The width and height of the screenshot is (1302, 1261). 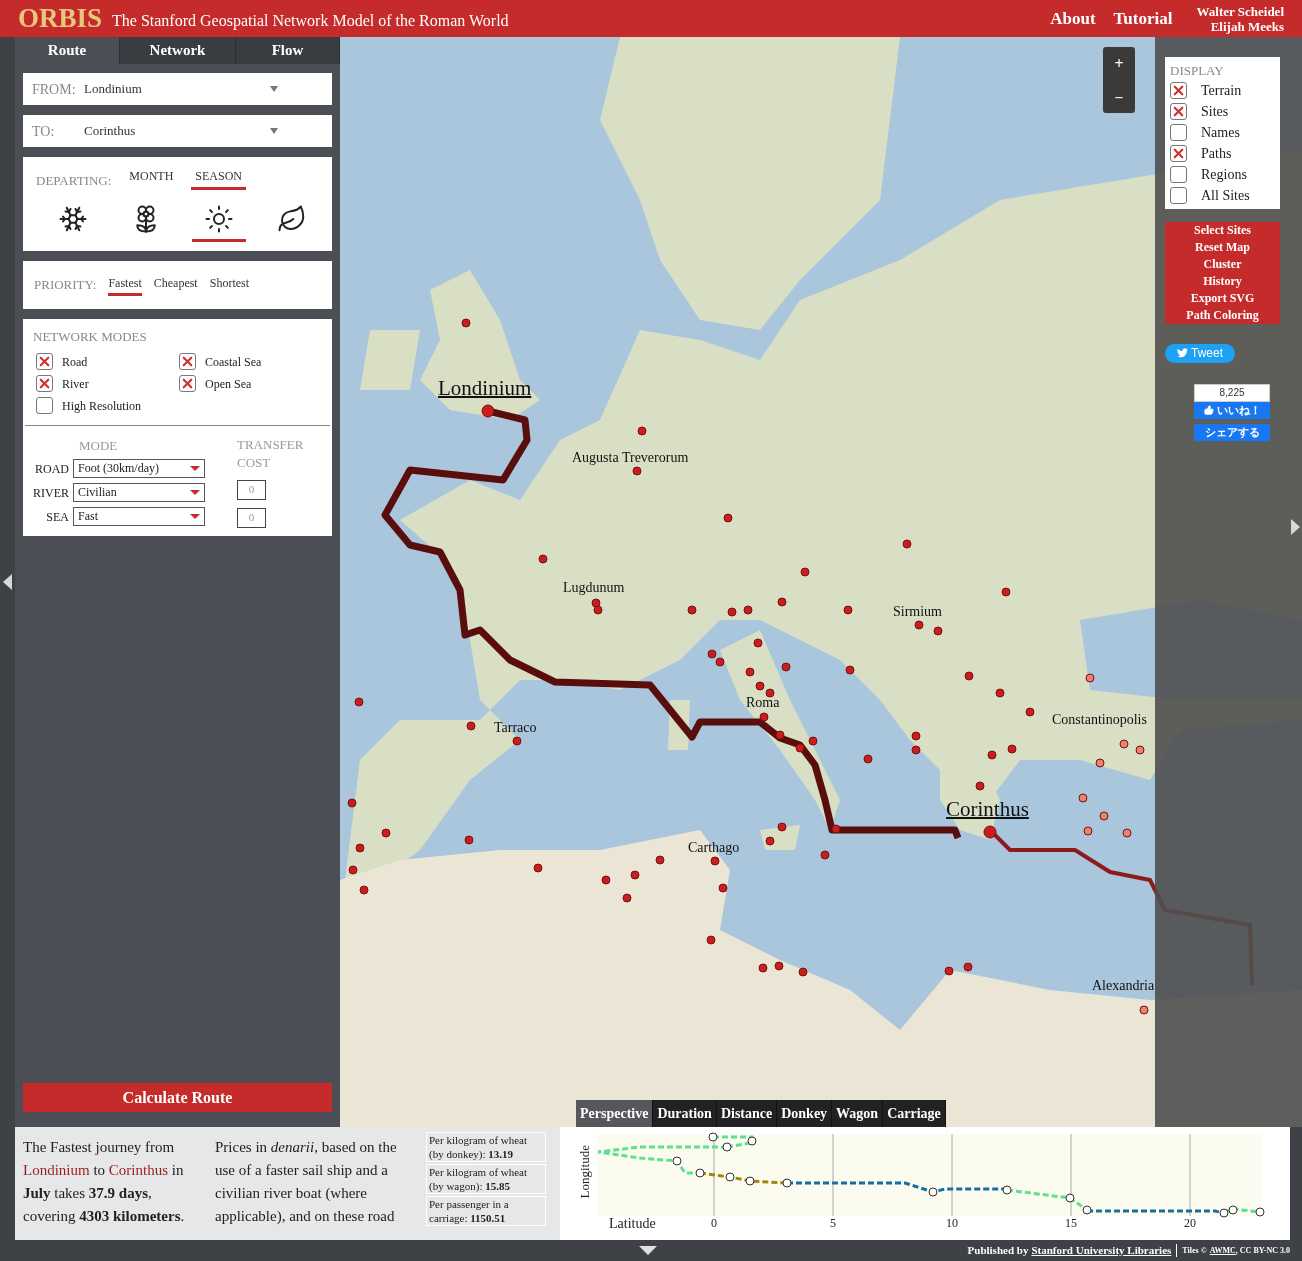 I want to click on expand-down-icon, so click(x=648, y=1250).